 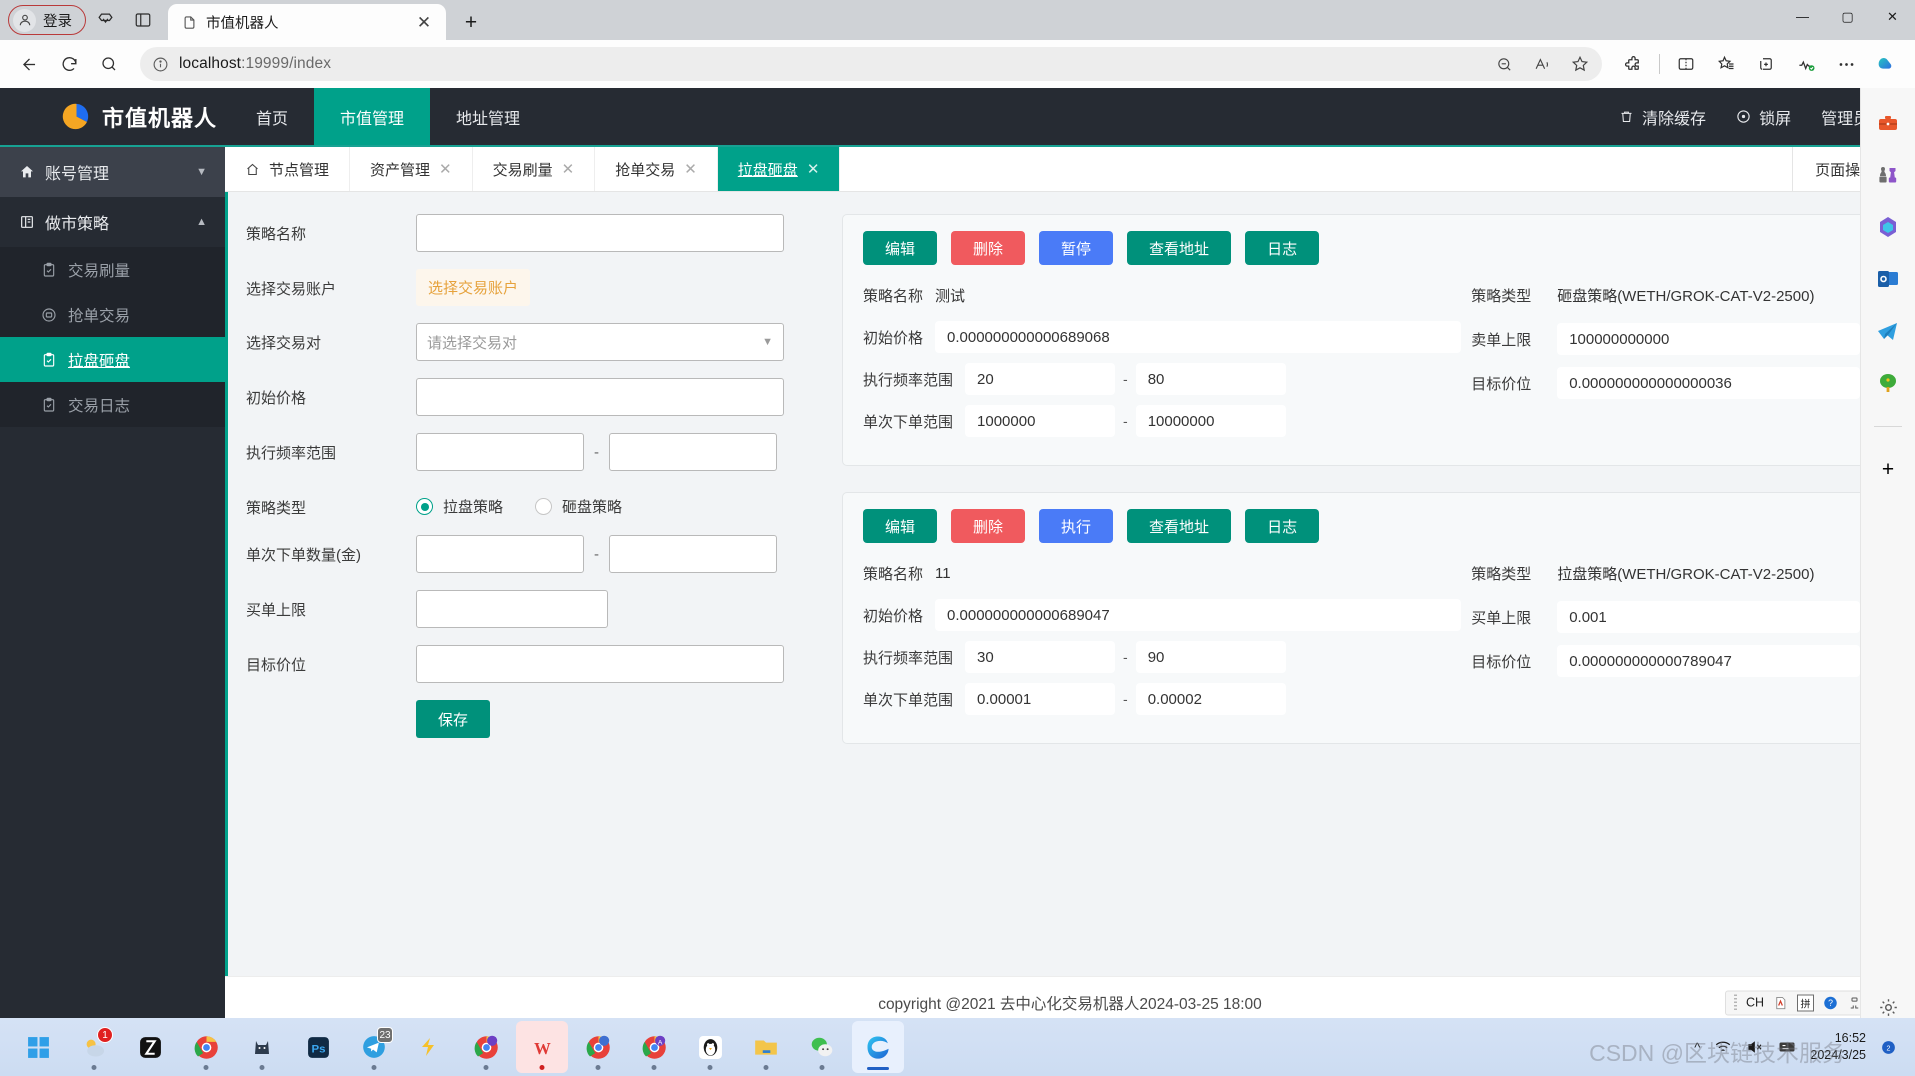 What do you see at coordinates (112, 314) in the screenshot?
I see `sidebar-item-snatch-order: 抢单交易` at bounding box center [112, 314].